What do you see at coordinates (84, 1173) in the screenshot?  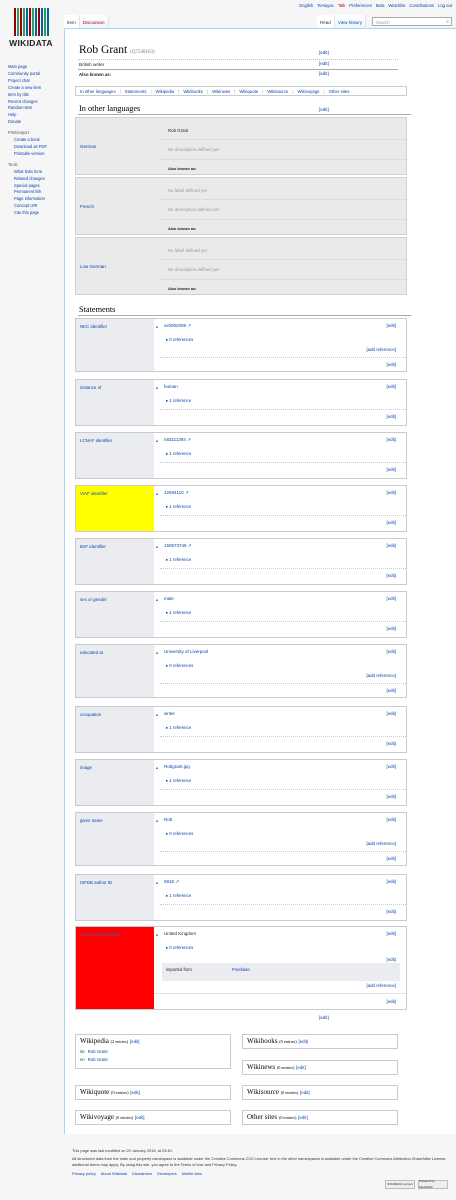 I see `footer-link: Privacy policy` at bounding box center [84, 1173].